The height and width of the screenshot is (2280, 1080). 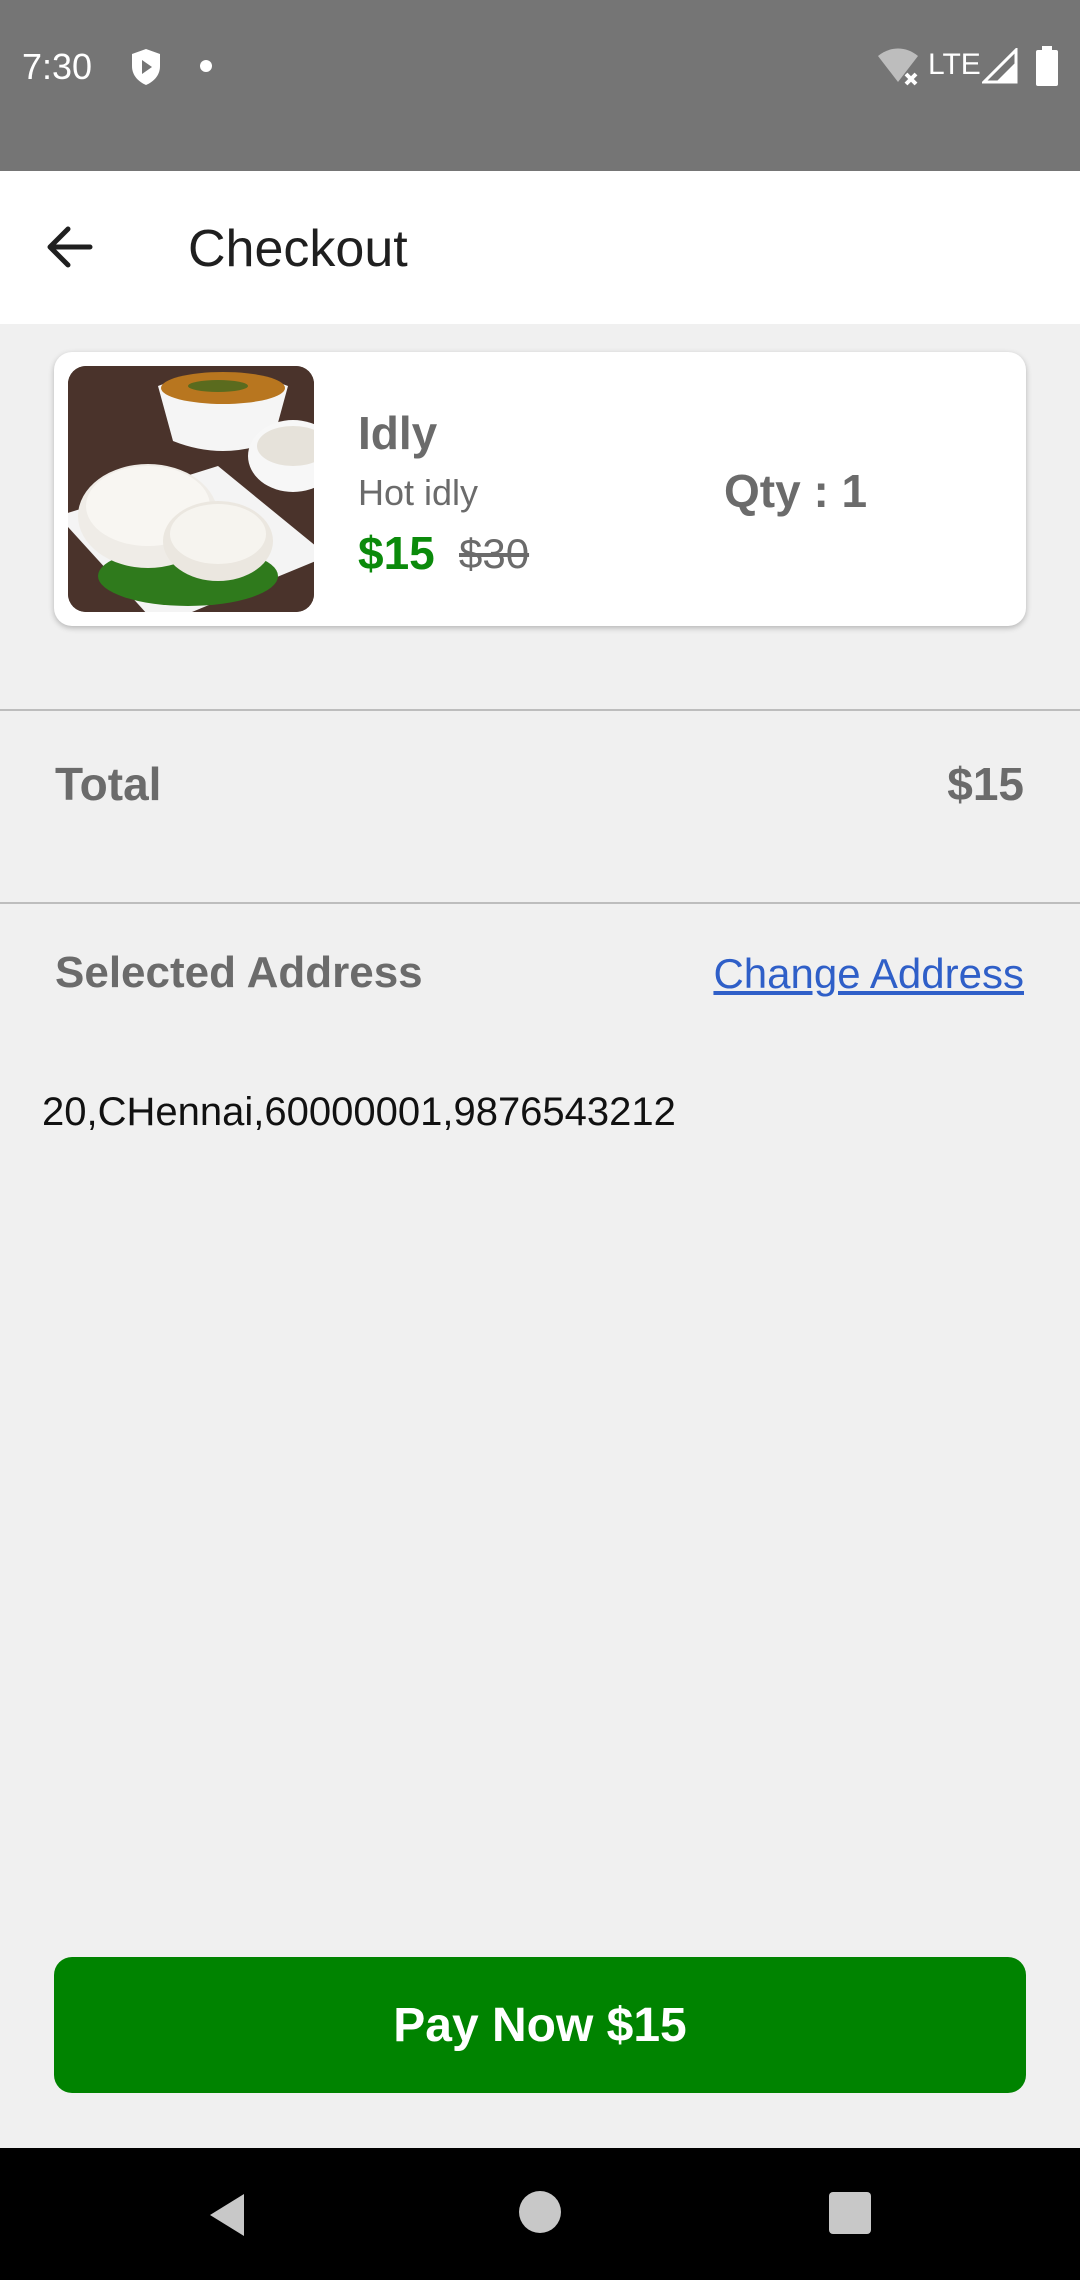 I want to click on total-label: Total, so click(x=108, y=784).